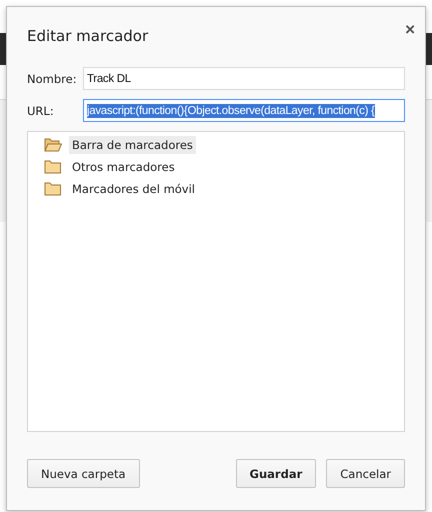 Image resolution: width=432 pixels, height=512 pixels. Describe the element at coordinates (410, 29) in the screenshot. I see `close-button: ×` at that location.